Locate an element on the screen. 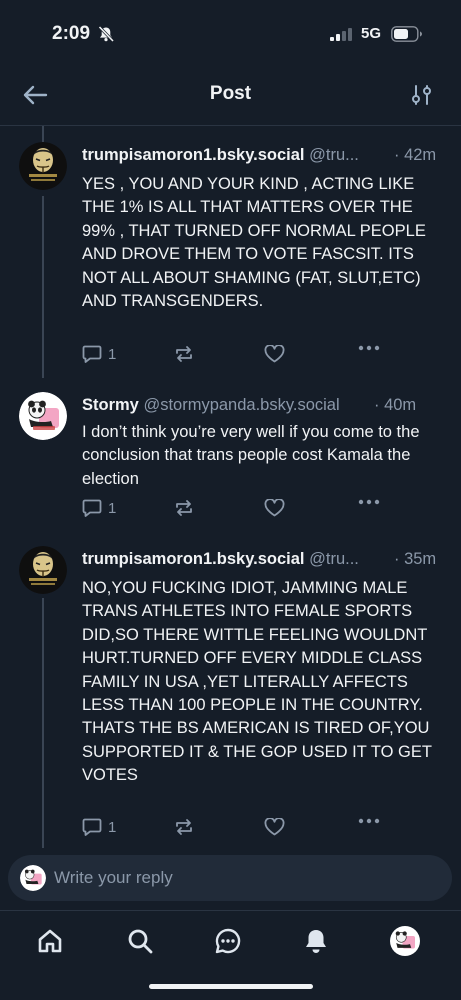 The image size is (461, 1000). post-time: · 40m is located at coordinates (395, 405).